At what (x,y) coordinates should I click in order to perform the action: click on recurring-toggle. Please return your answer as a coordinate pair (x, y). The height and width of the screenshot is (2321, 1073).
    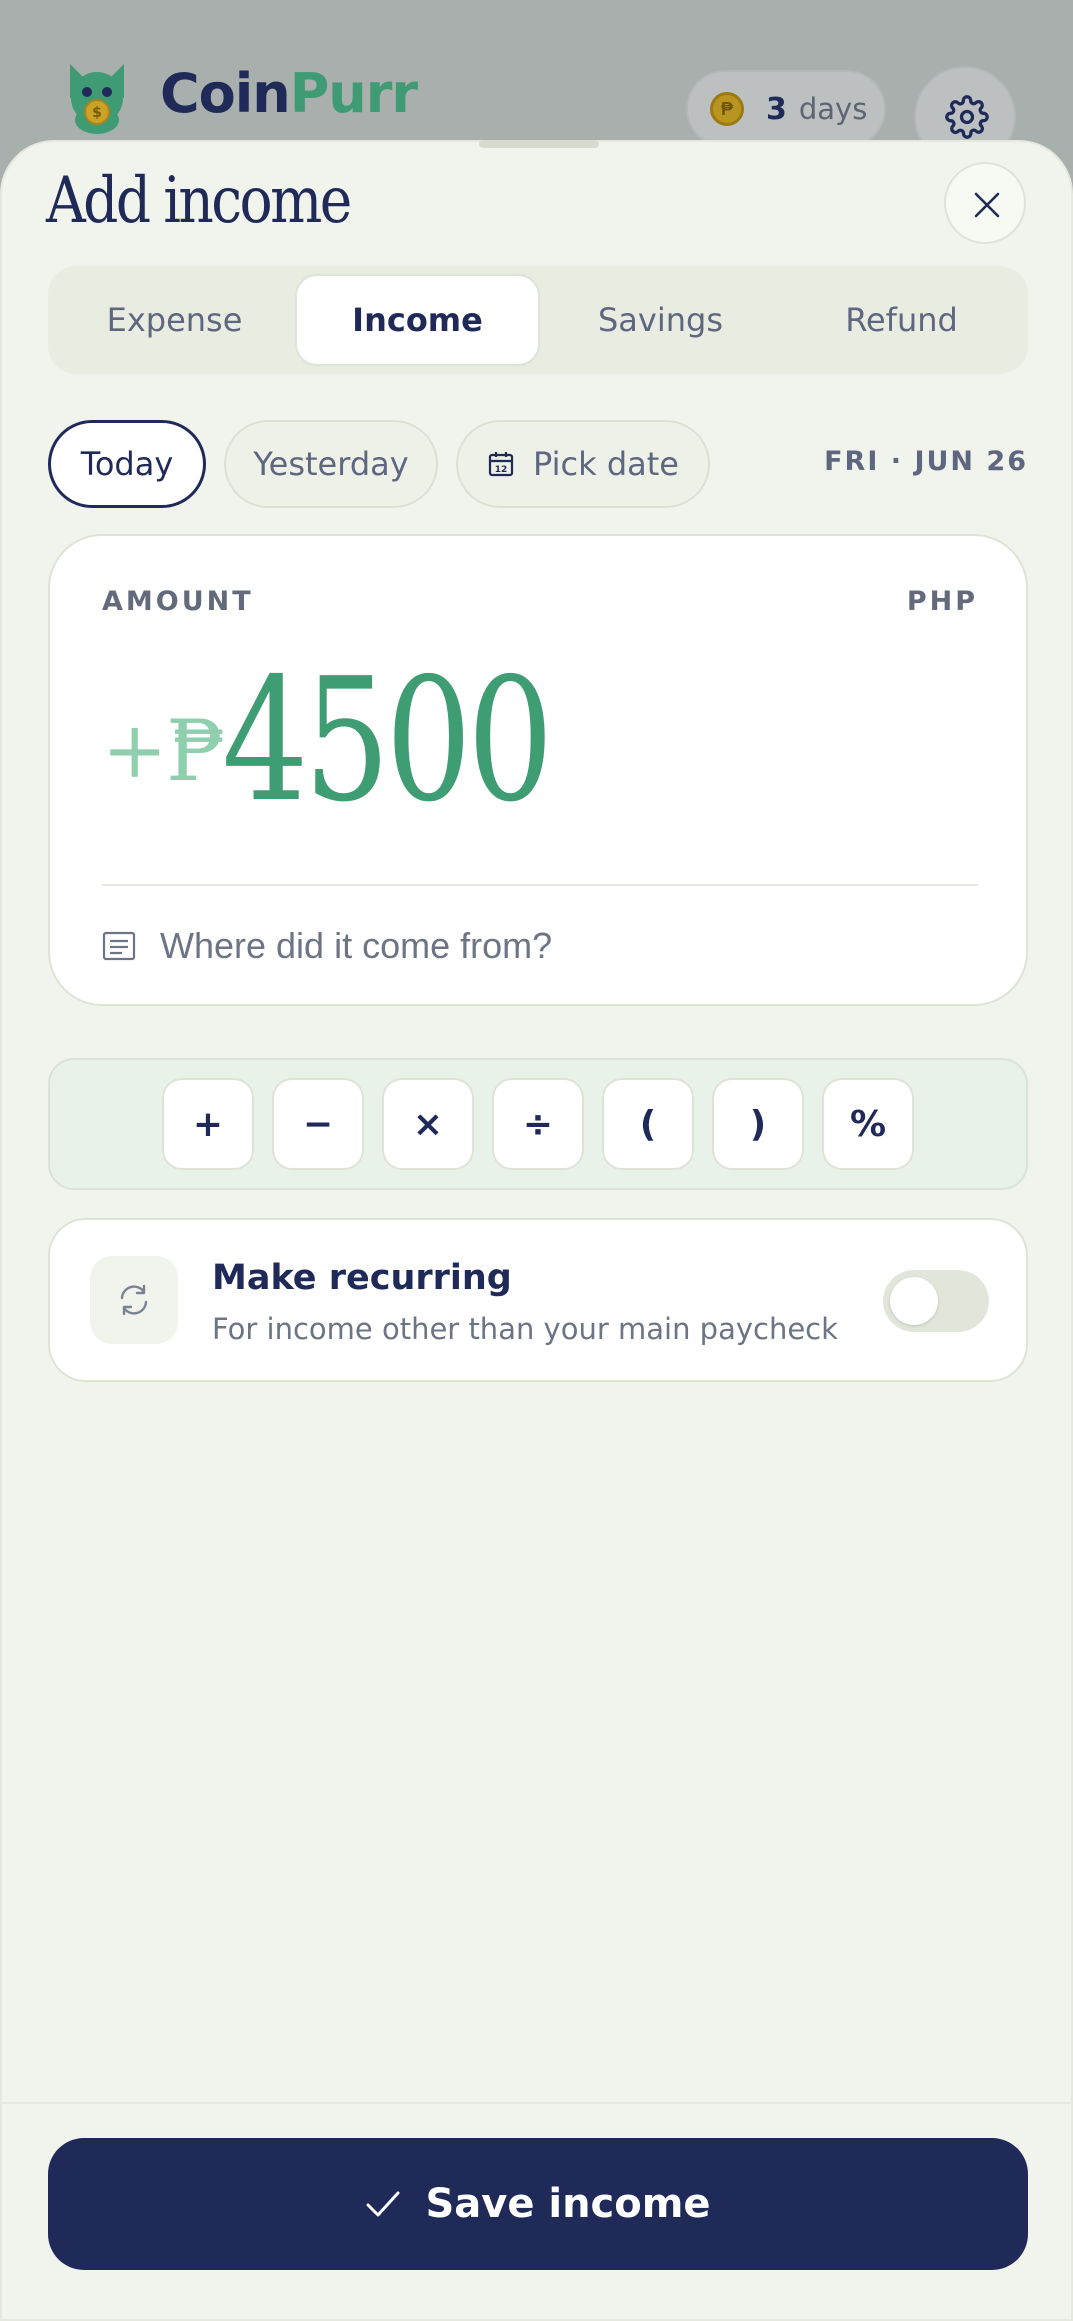
    Looking at the image, I should click on (936, 1301).